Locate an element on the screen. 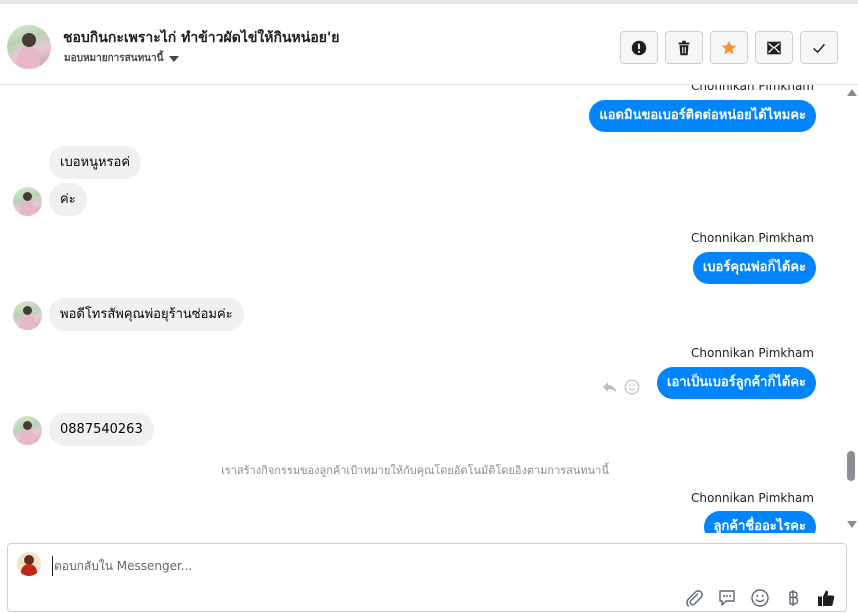 The image size is (858, 613). incoming-message: 0887540263 is located at coordinates (101, 429).